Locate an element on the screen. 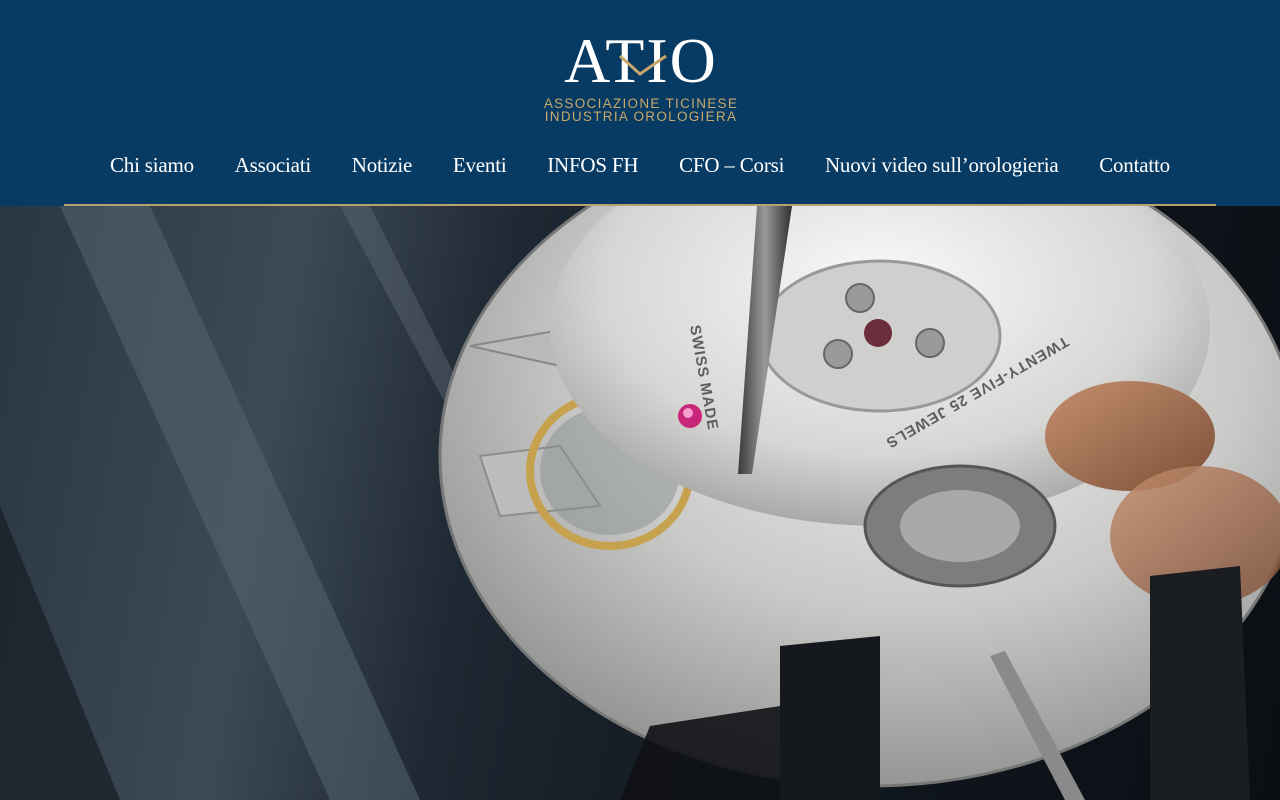 The height and width of the screenshot is (800, 1280). nav-item-eventi: Eventi is located at coordinates (480, 165).